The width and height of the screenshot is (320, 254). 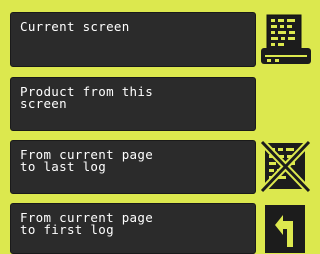 What do you see at coordinates (87, 160) in the screenshot?
I see `to-last-log-label: From current page to last log` at bounding box center [87, 160].